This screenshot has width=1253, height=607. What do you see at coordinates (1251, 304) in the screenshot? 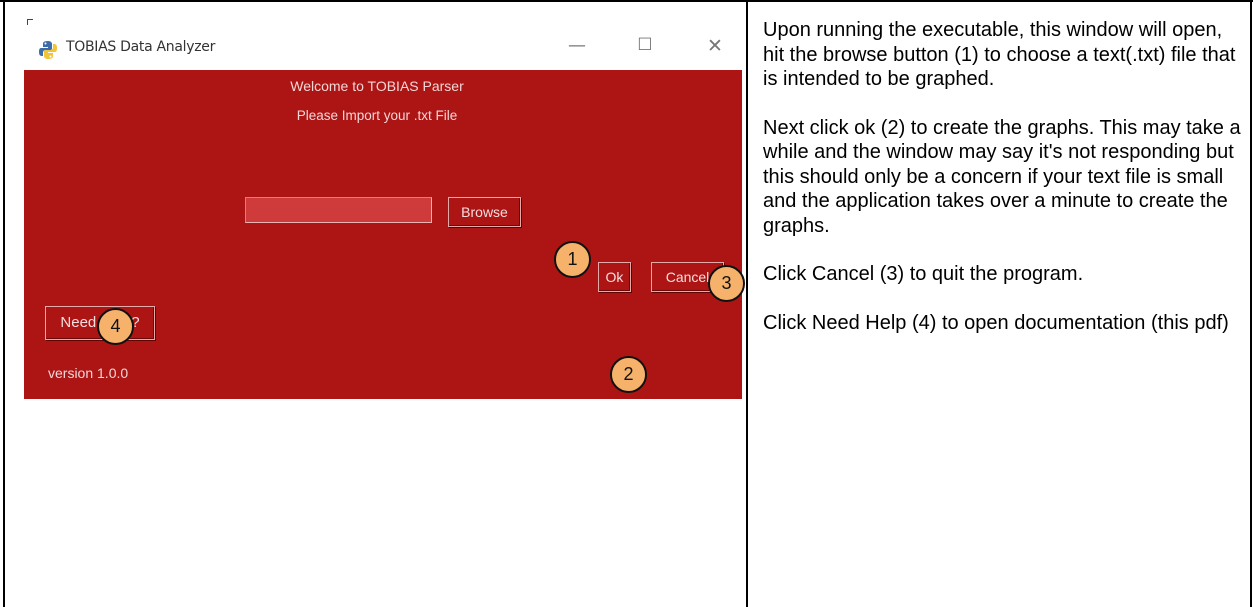
I see `table-border-right` at bounding box center [1251, 304].